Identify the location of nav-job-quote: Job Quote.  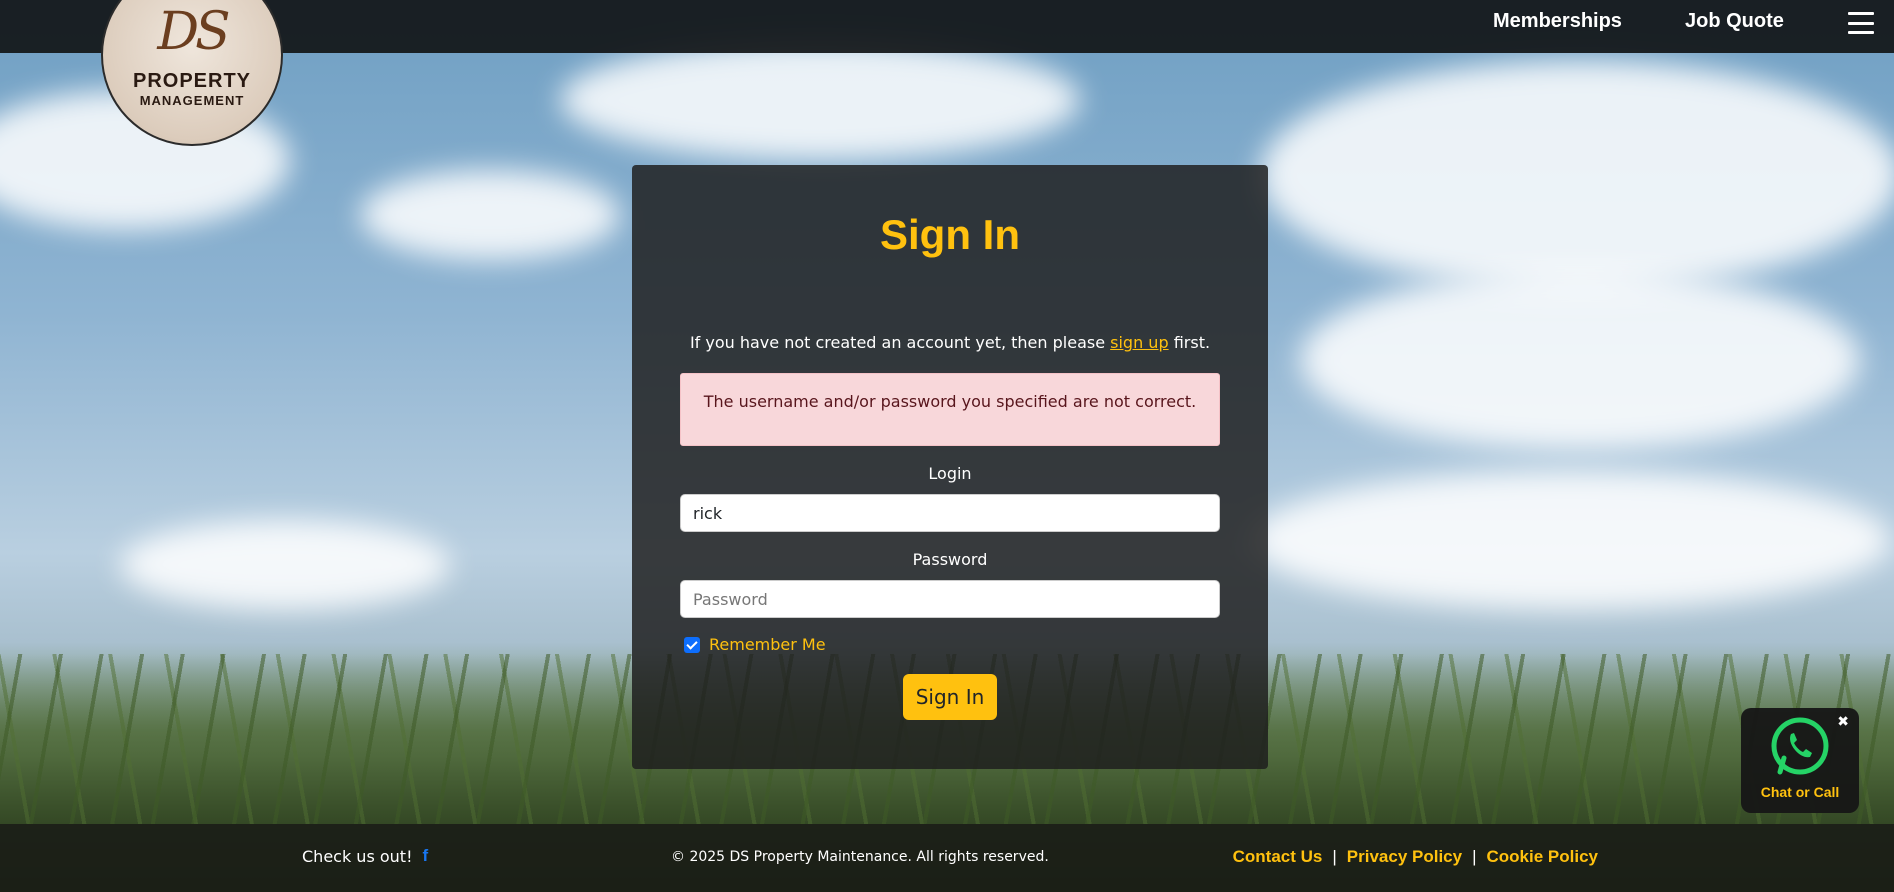
(1734, 21).